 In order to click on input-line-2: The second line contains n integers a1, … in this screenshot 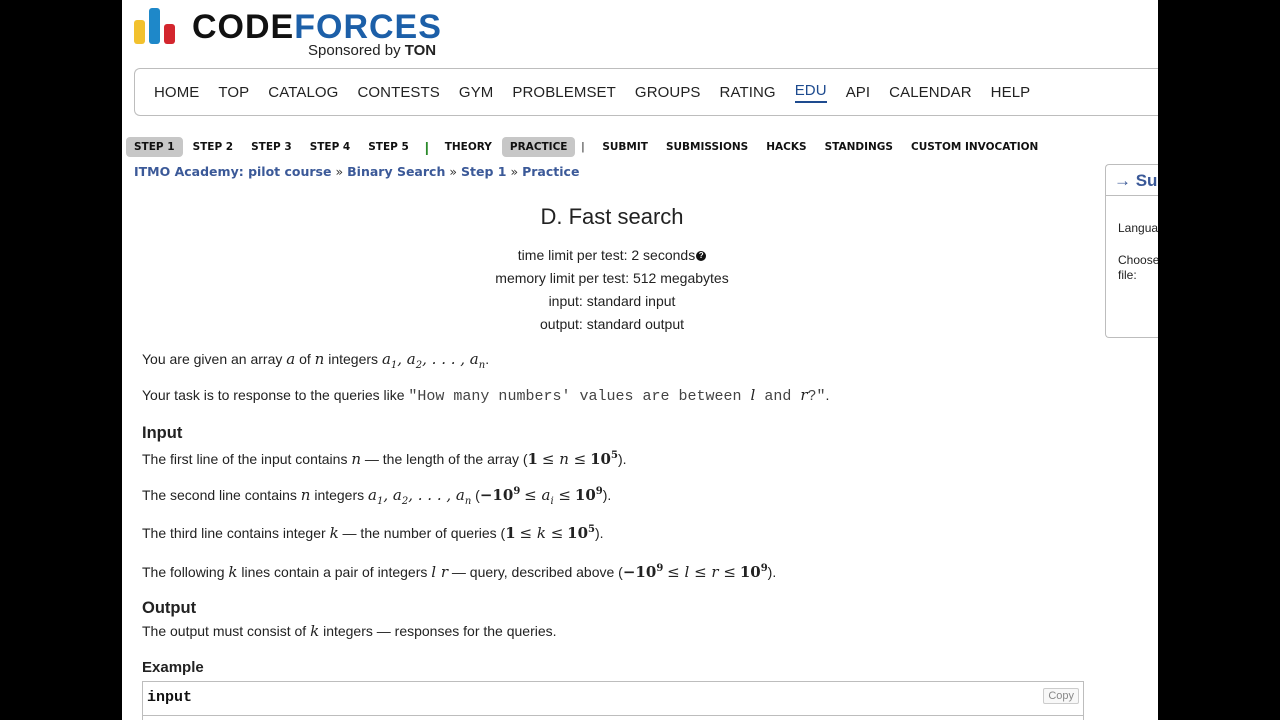, I will do `click(377, 496)`.